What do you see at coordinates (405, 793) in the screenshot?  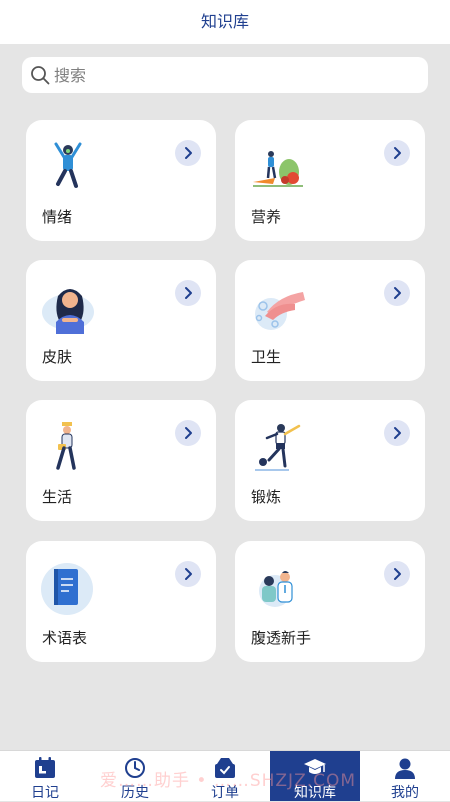 I see `tab-label: 我的` at bounding box center [405, 793].